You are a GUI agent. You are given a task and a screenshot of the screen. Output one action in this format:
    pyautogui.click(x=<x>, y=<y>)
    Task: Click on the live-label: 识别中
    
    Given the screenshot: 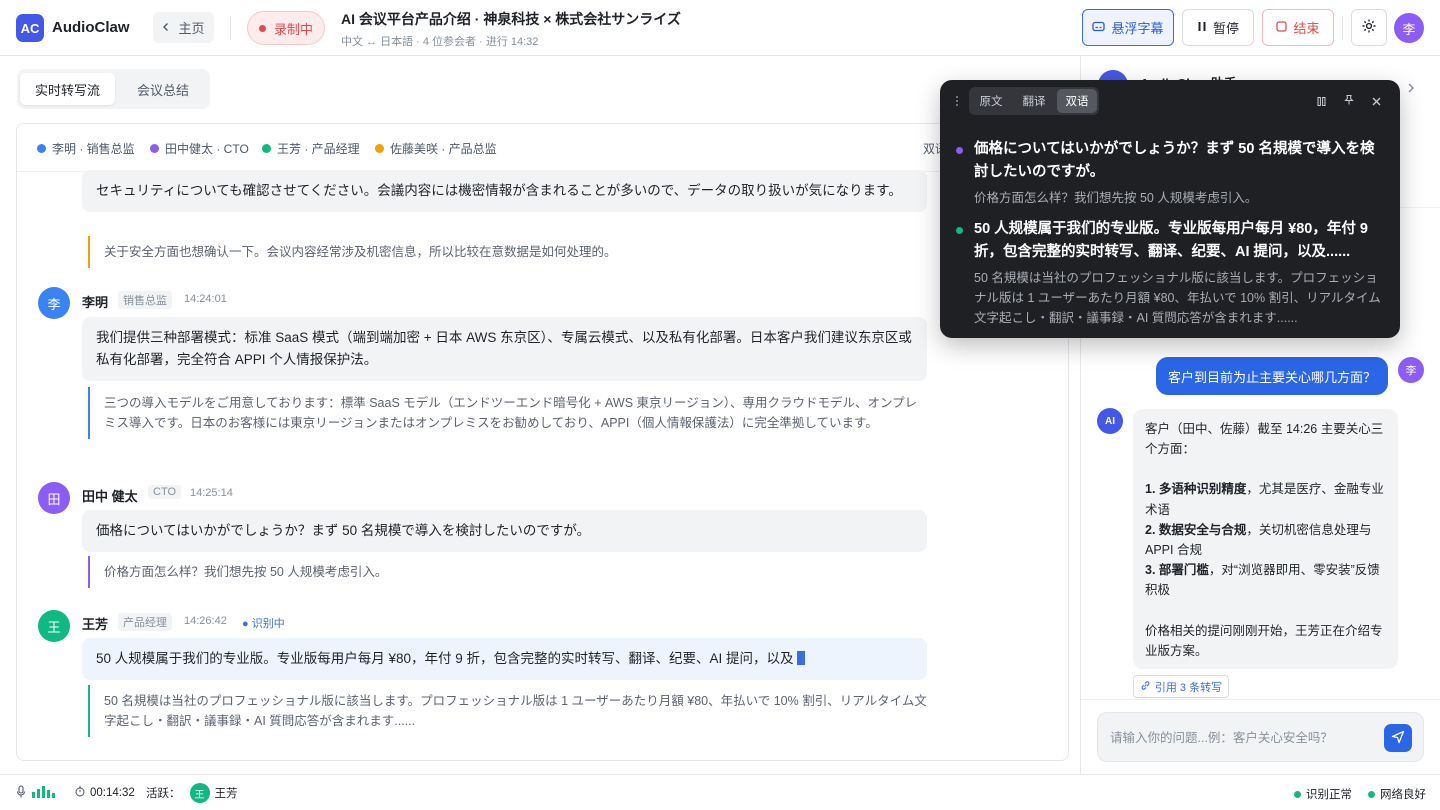 What is the action you would take?
    pyautogui.click(x=268, y=624)
    